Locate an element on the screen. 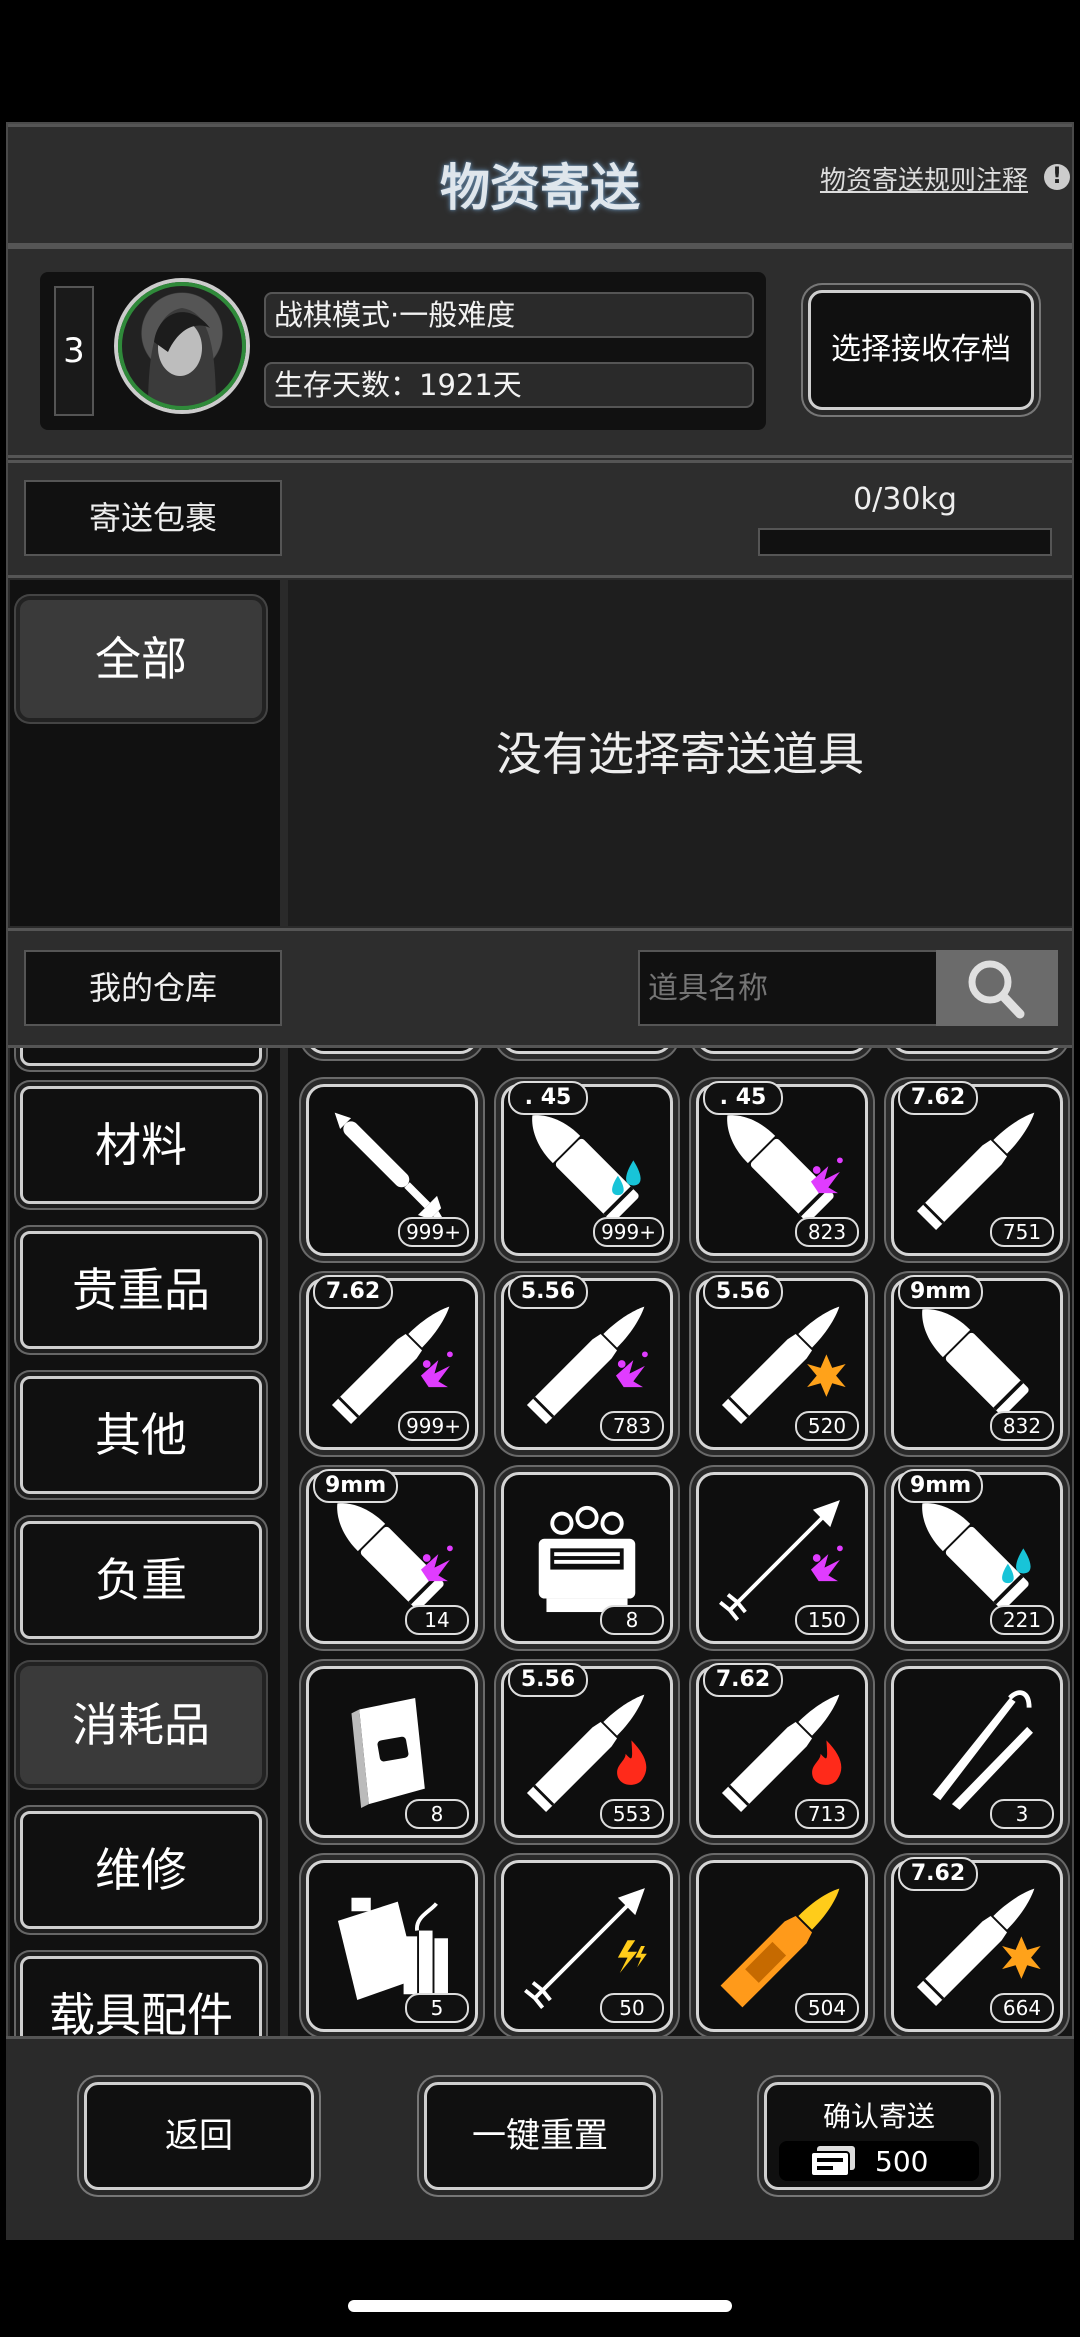 The width and height of the screenshot is (1080, 2337). cost-box: 500 is located at coordinates (879, 2161).